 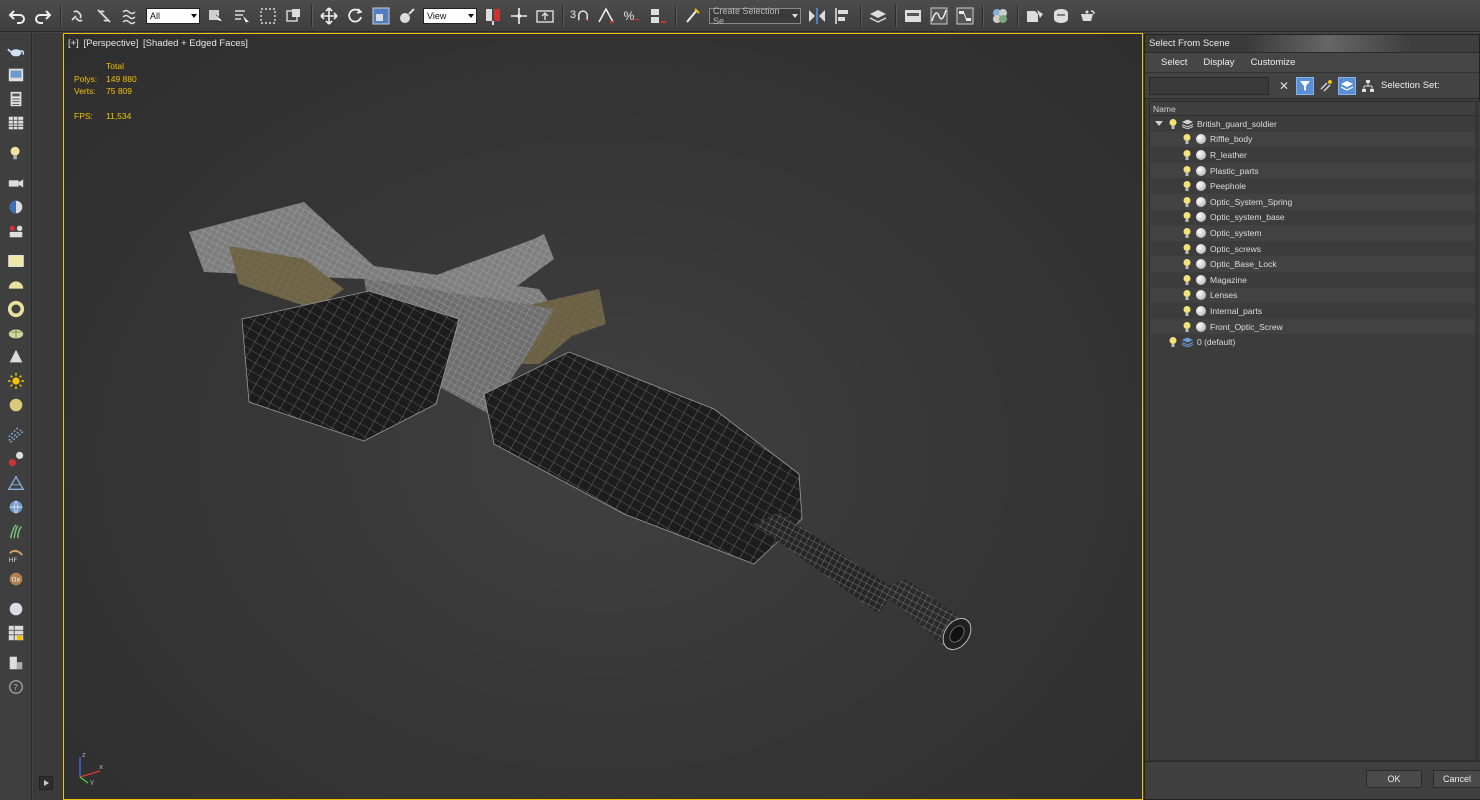 I want to click on particles-icon, so click(x=16, y=435).